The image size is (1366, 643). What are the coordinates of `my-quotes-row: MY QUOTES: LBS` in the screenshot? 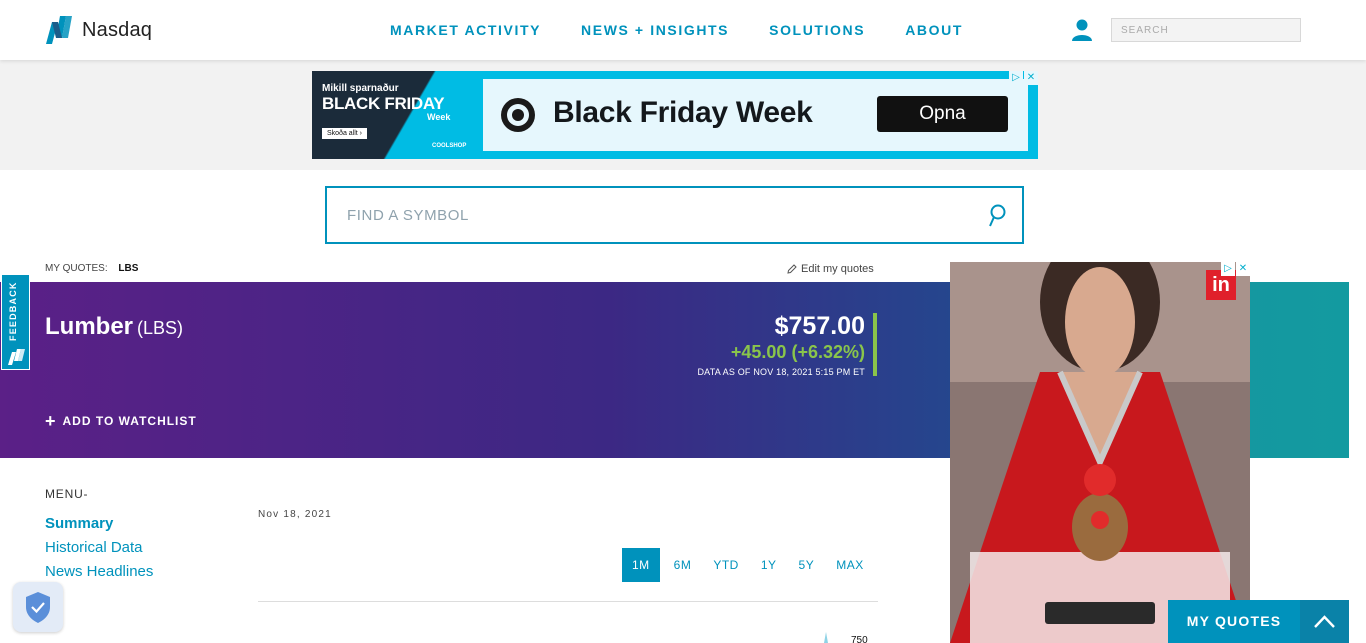 It's located at (91, 268).